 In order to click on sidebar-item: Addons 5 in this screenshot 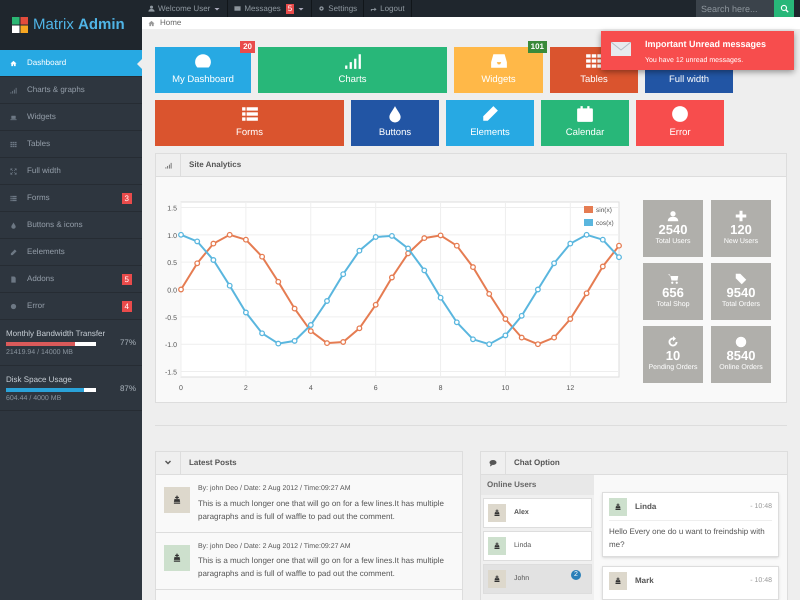, I will do `click(71, 279)`.